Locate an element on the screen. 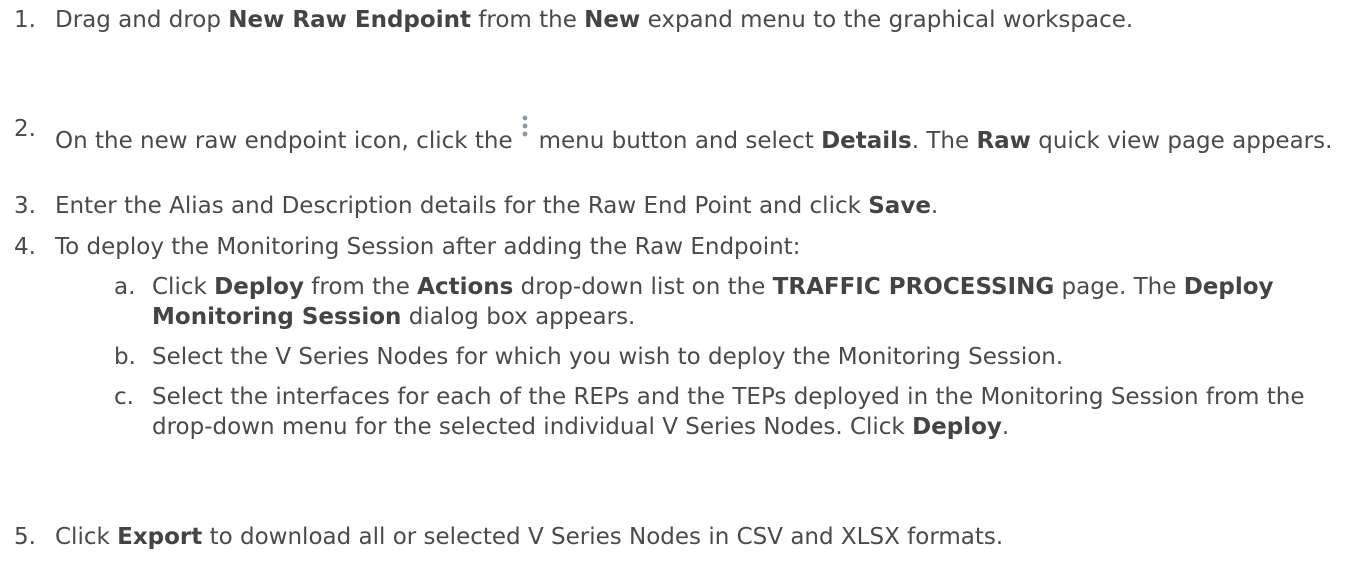 Image resolution: width=1346 pixels, height=561 pixels. ui-term-new: New is located at coordinates (612, 20).